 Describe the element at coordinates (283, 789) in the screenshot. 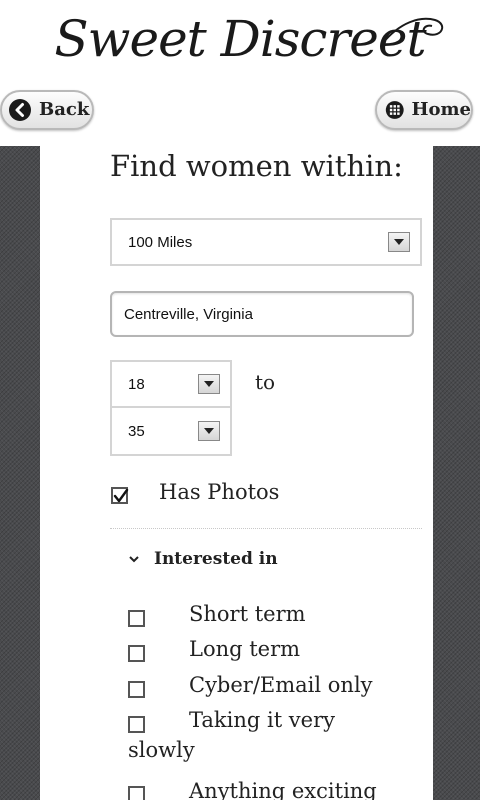

I see `anything-exciting-label: Anything exciting` at that location.